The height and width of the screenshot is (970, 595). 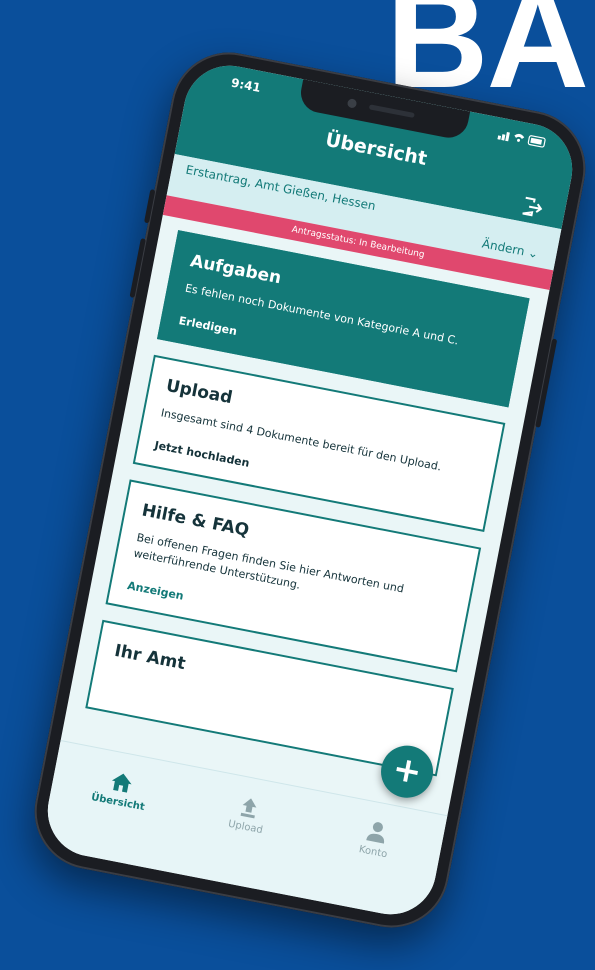 What do you see at coordinates (352, 103) in the screenshot?
I see `camera-icon` at bounding box center [352, 103].